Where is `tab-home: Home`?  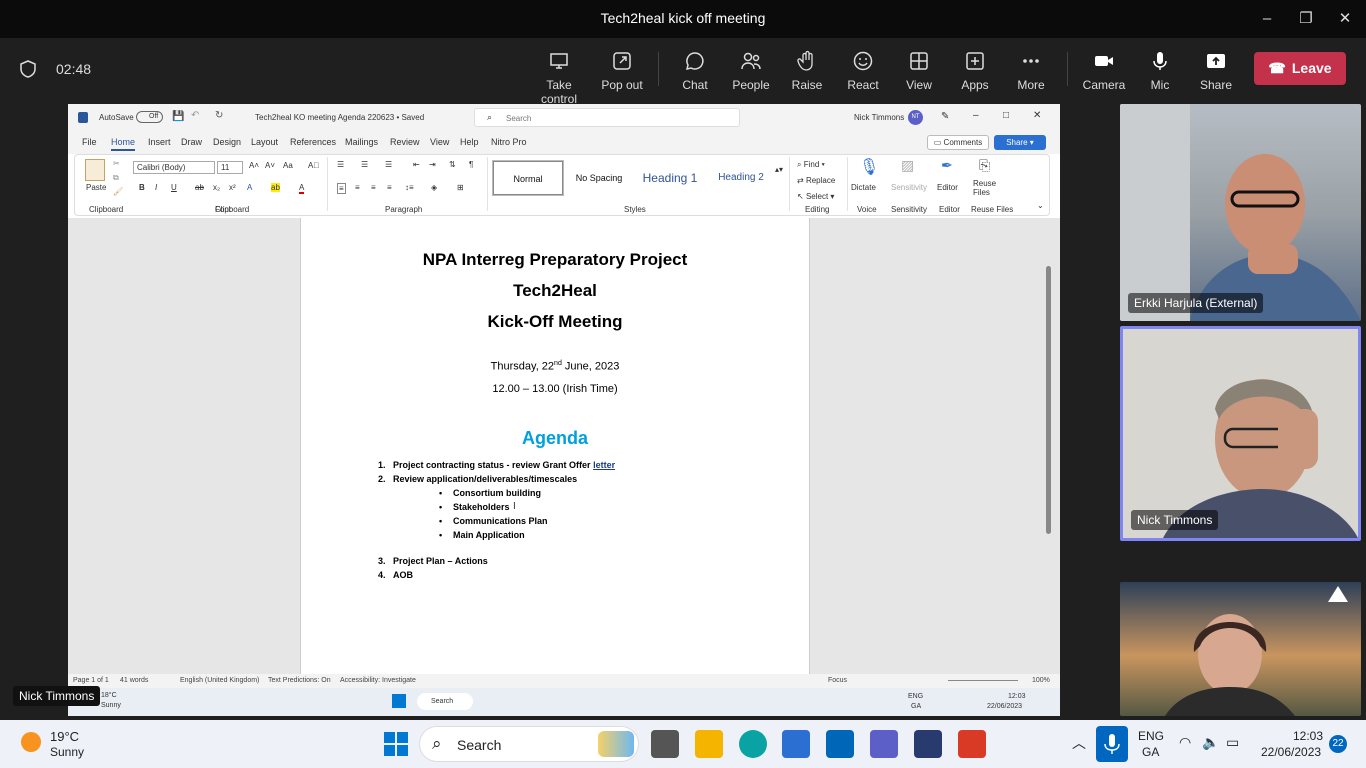
tab-home: Home is located at coordinates (123, 144).